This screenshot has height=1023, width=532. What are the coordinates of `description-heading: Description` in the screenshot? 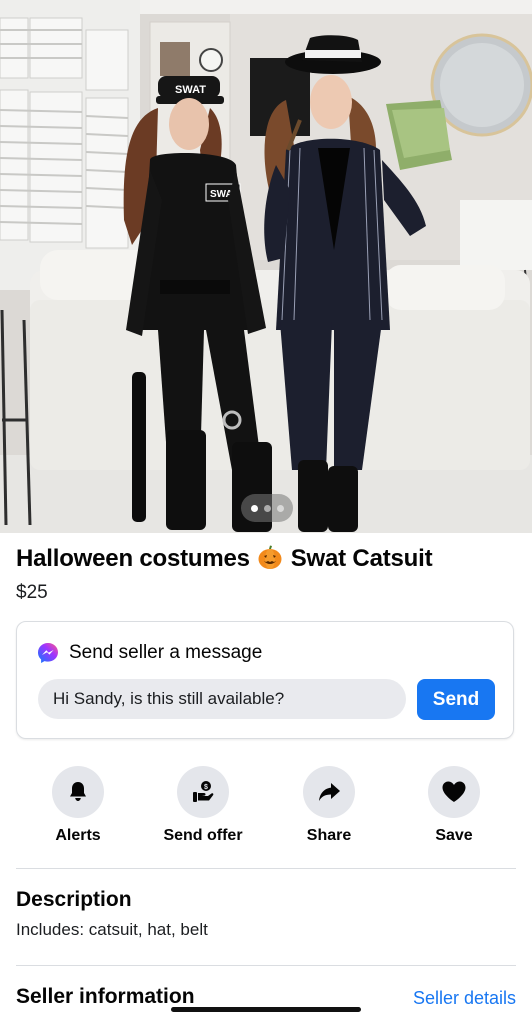 It's located at (74, 899).